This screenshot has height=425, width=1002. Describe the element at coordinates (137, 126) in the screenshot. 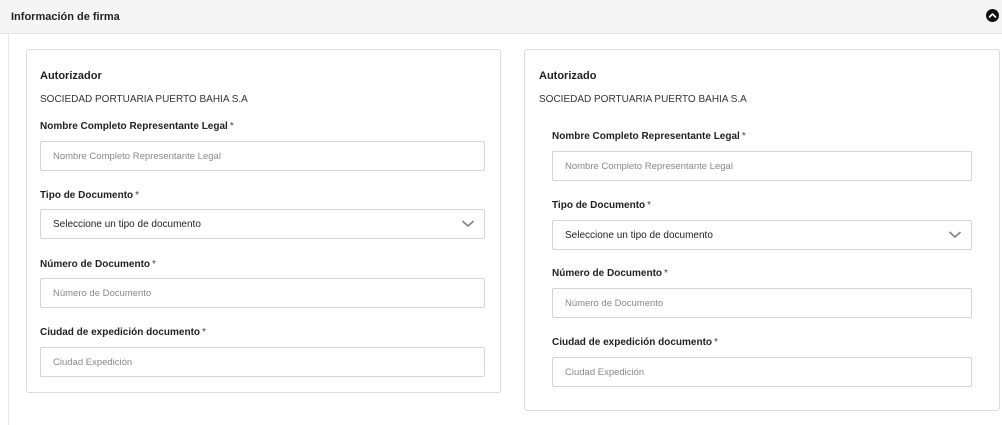

I see `authorizer-name-label: Nombre Completo Representante Legal *` at that location.